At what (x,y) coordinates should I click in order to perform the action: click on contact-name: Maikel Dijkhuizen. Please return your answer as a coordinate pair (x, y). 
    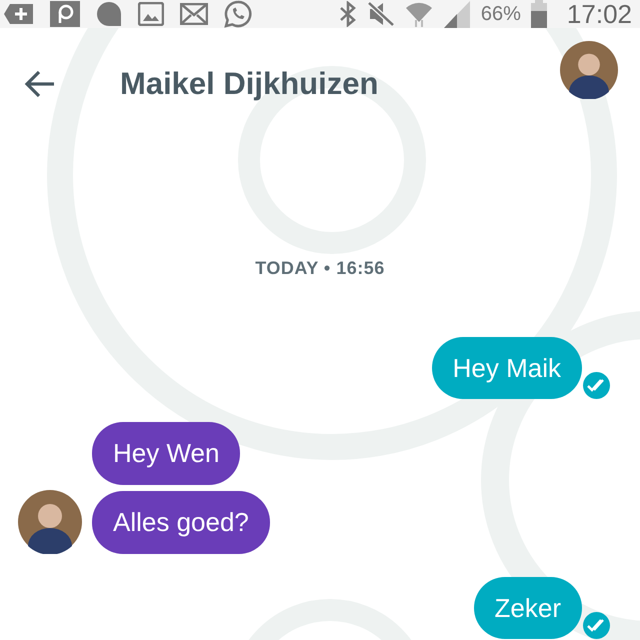
    Looking at the image, I should click on (250, 84).